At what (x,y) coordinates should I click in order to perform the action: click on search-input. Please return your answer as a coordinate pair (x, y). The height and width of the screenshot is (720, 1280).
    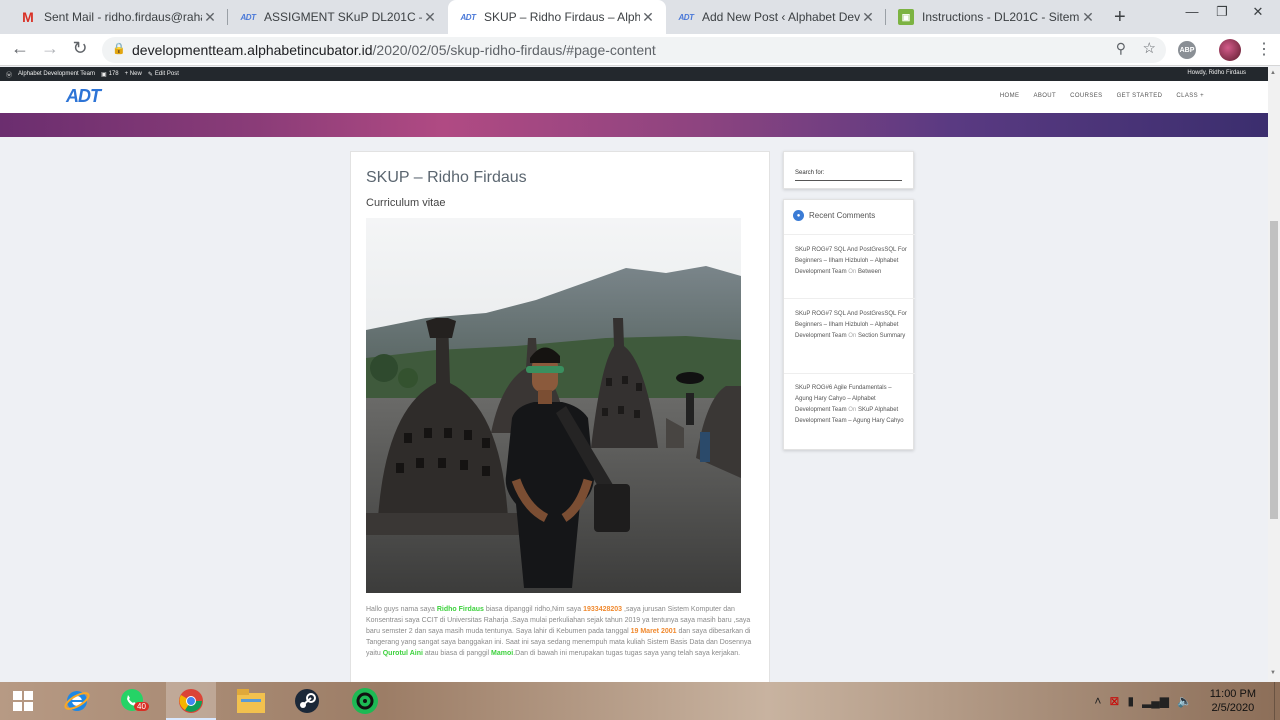
    Looking at the image, I should click on (848, 180).